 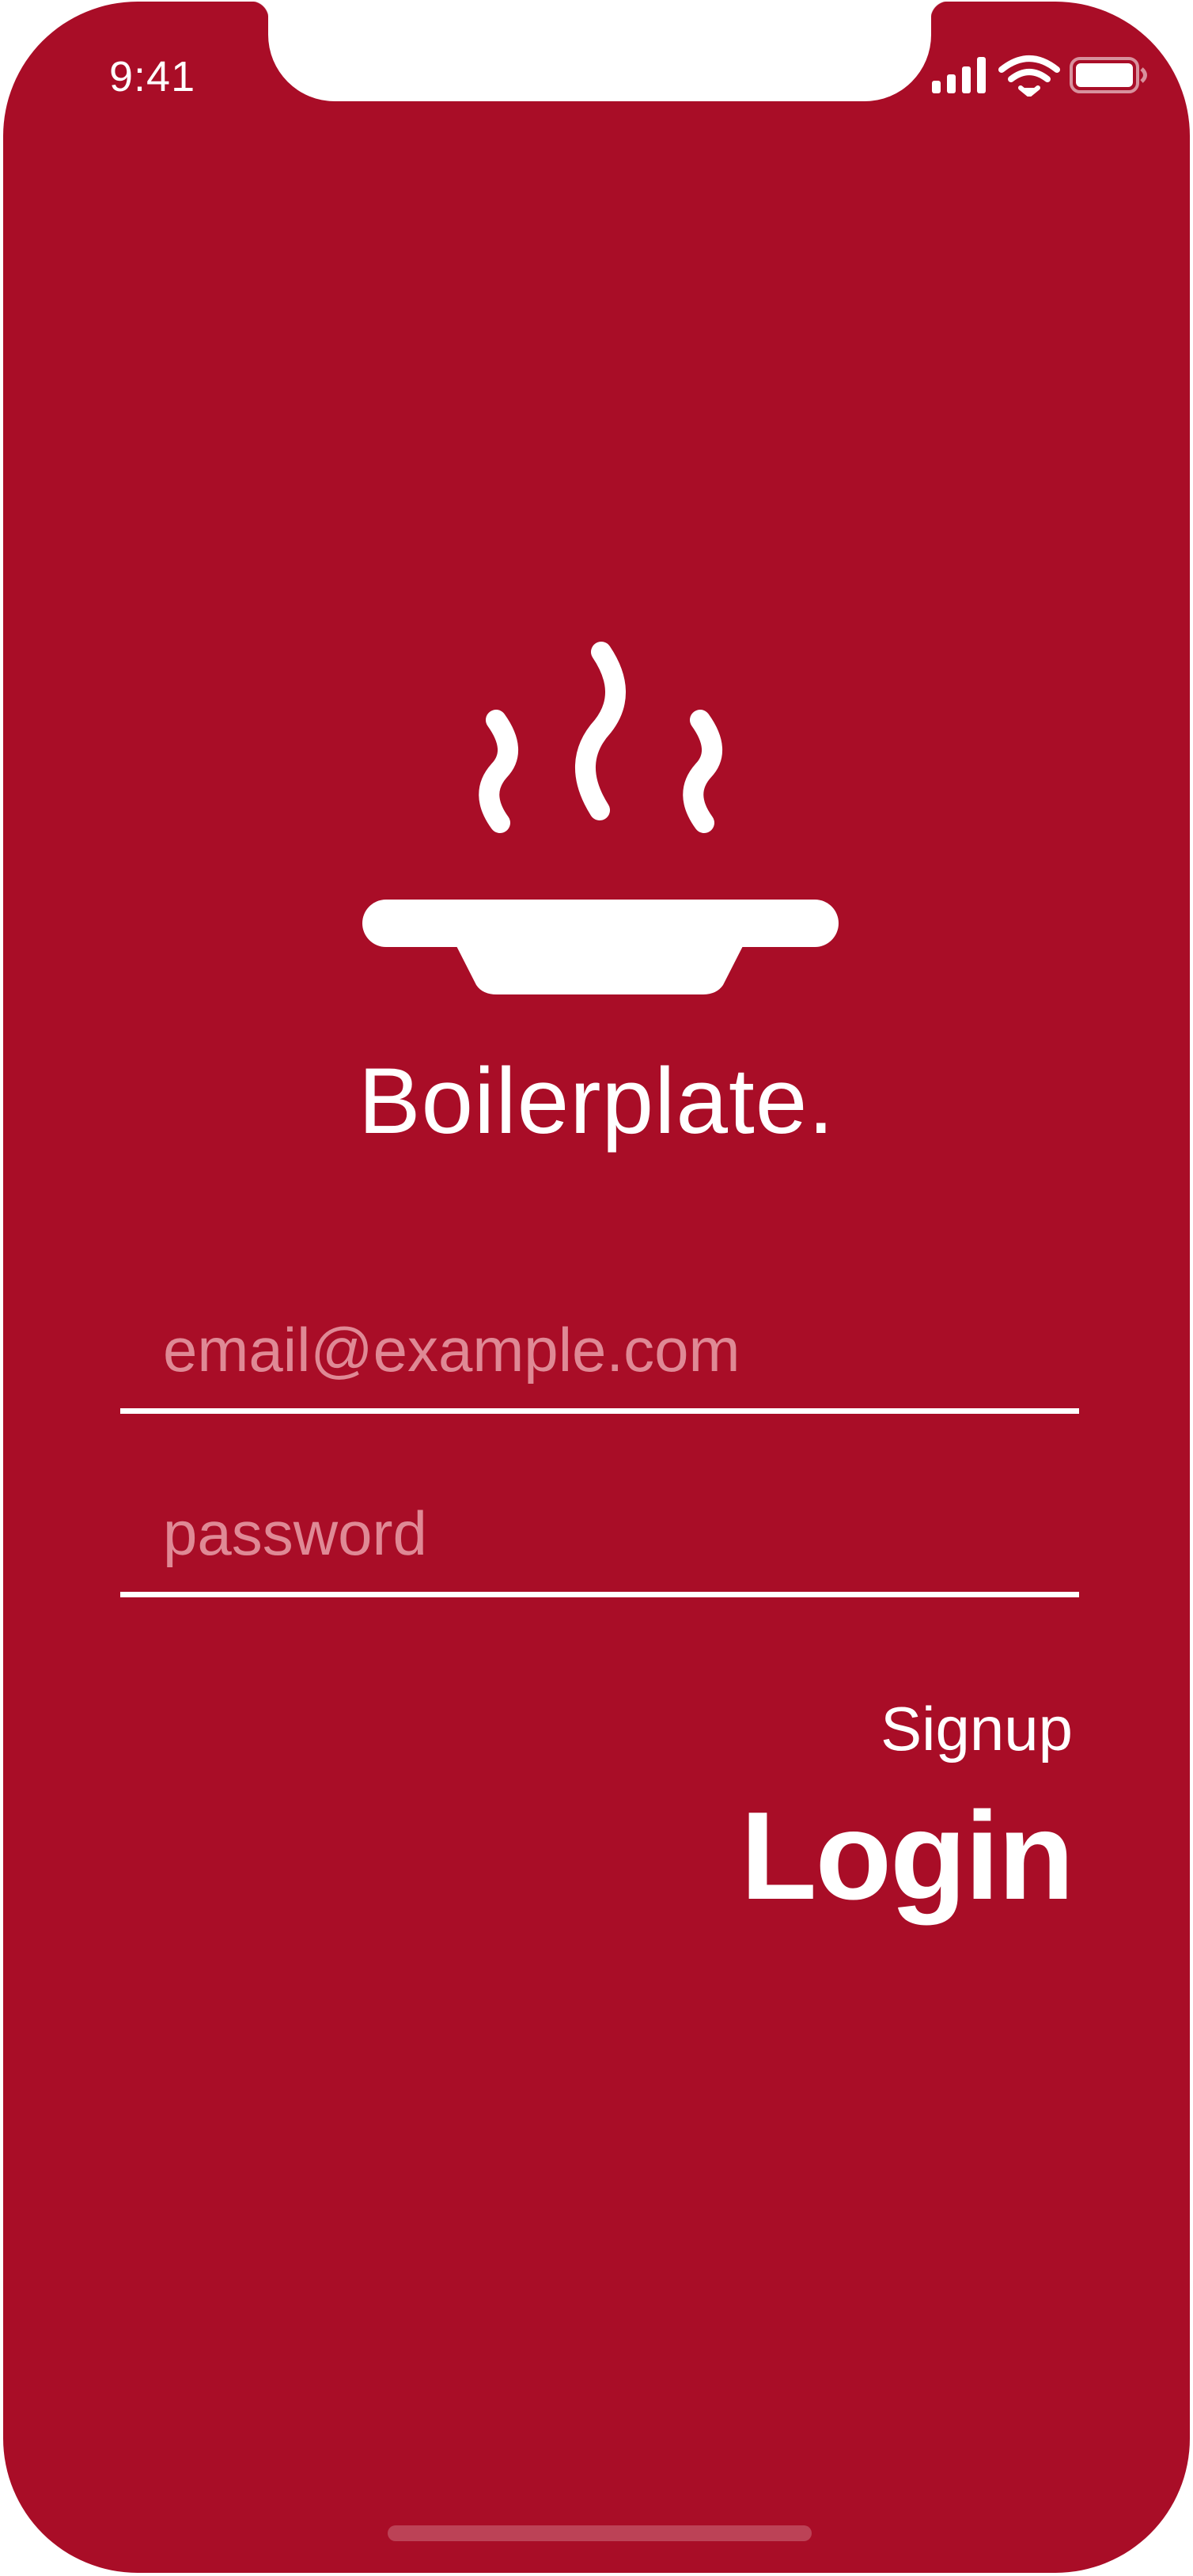 What do you see at coordinates (600, 2533) in the screenshot?
I see `home-indicator` at bounding box center [600, 2533].